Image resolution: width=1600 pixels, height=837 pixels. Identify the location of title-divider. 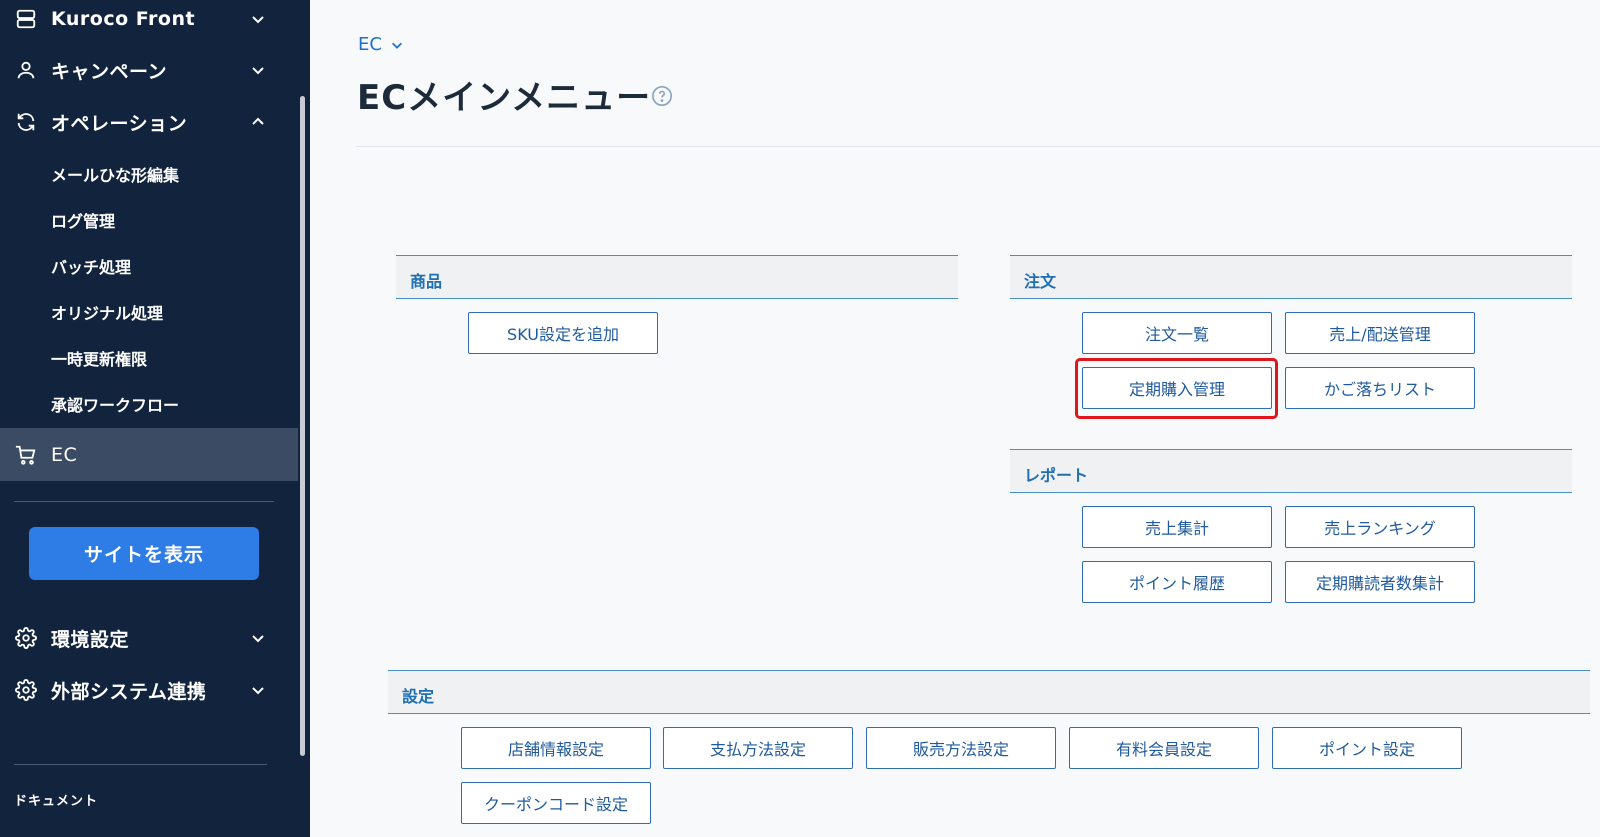
(978, 146).